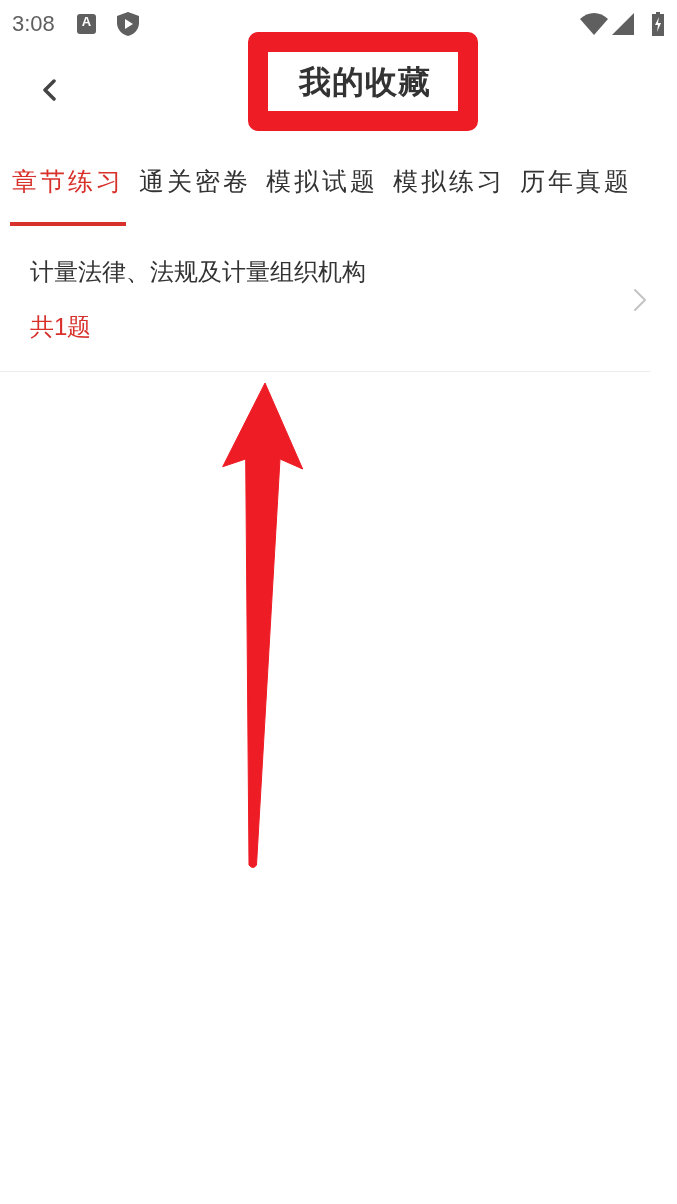  I want to click on chapter-title: 计量法律、法规及计量组织机构, so click(198, 272).